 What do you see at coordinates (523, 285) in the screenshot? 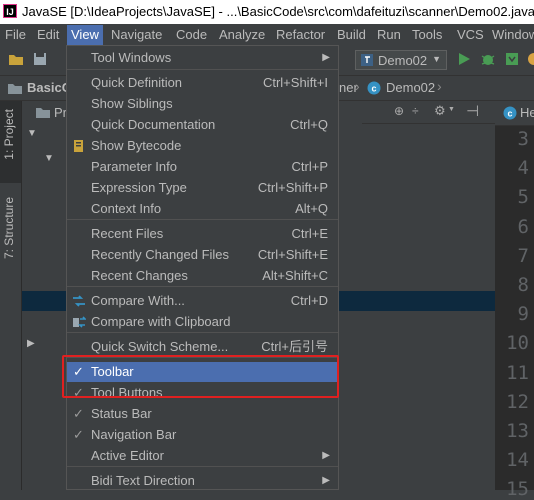
I see `line-number: 8` at bounding box center [523, 285].